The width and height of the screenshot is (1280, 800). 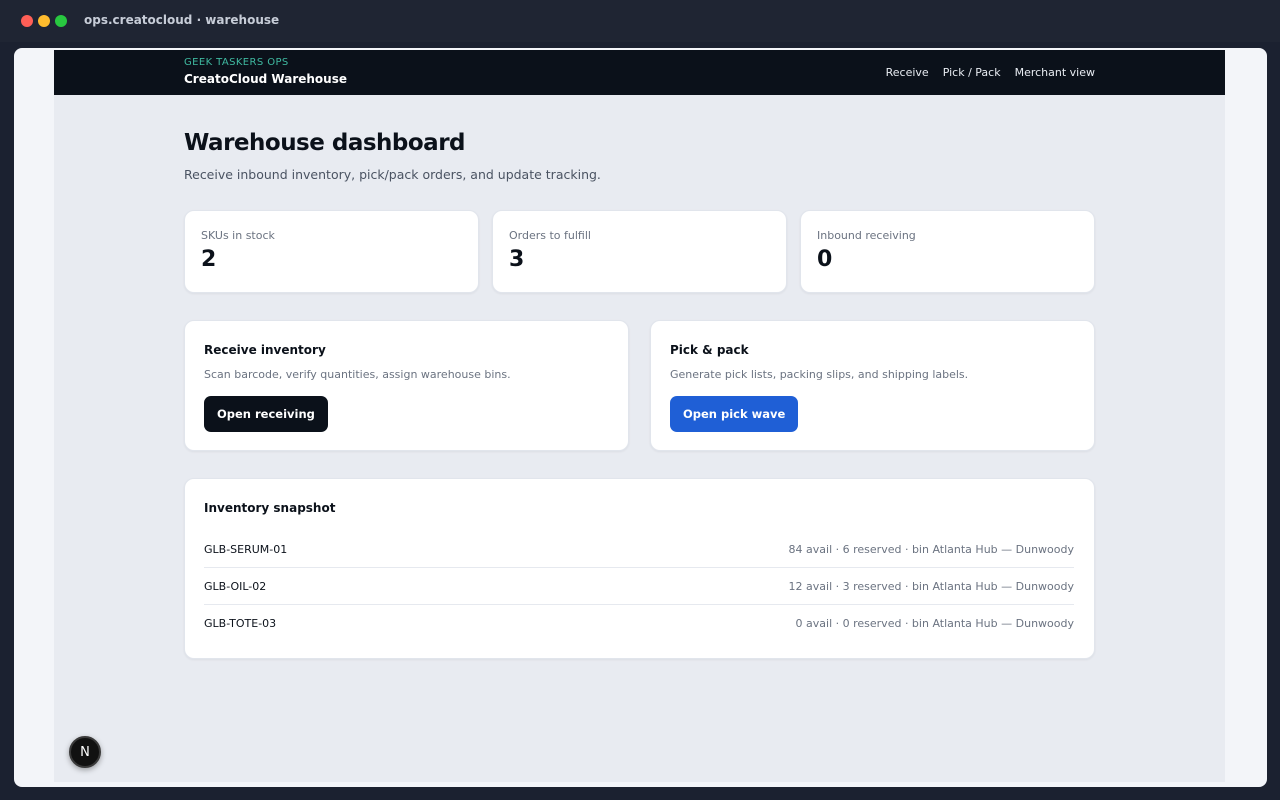 I want to click on open-receiving-button: Open receiving, so click(x=266, y=414).